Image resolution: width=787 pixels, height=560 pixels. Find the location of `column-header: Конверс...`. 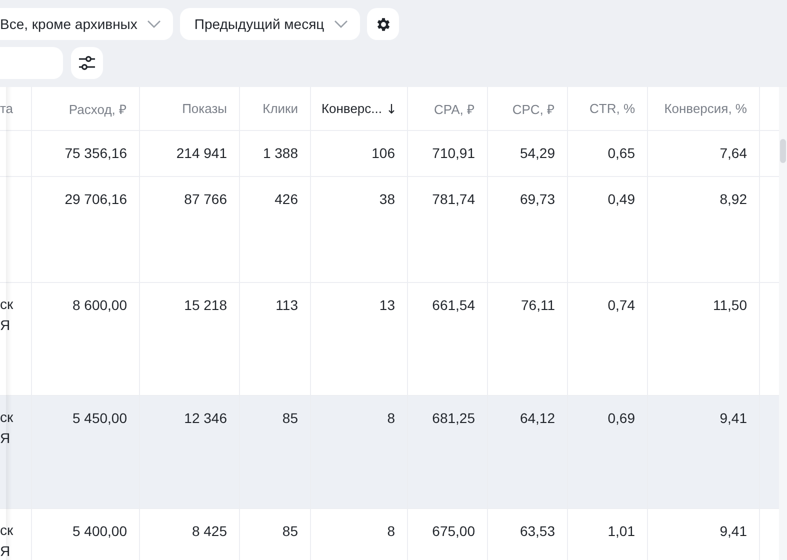

column-header: Конверс... is located at coordinates (359, 108).